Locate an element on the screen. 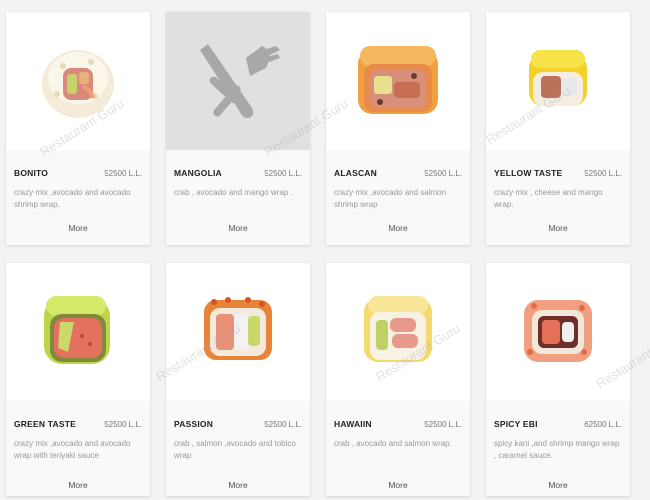 Image resolution: width=650 pixels, height=500 pixels. dish-name: BONITO is located at coordinates (31, 173).